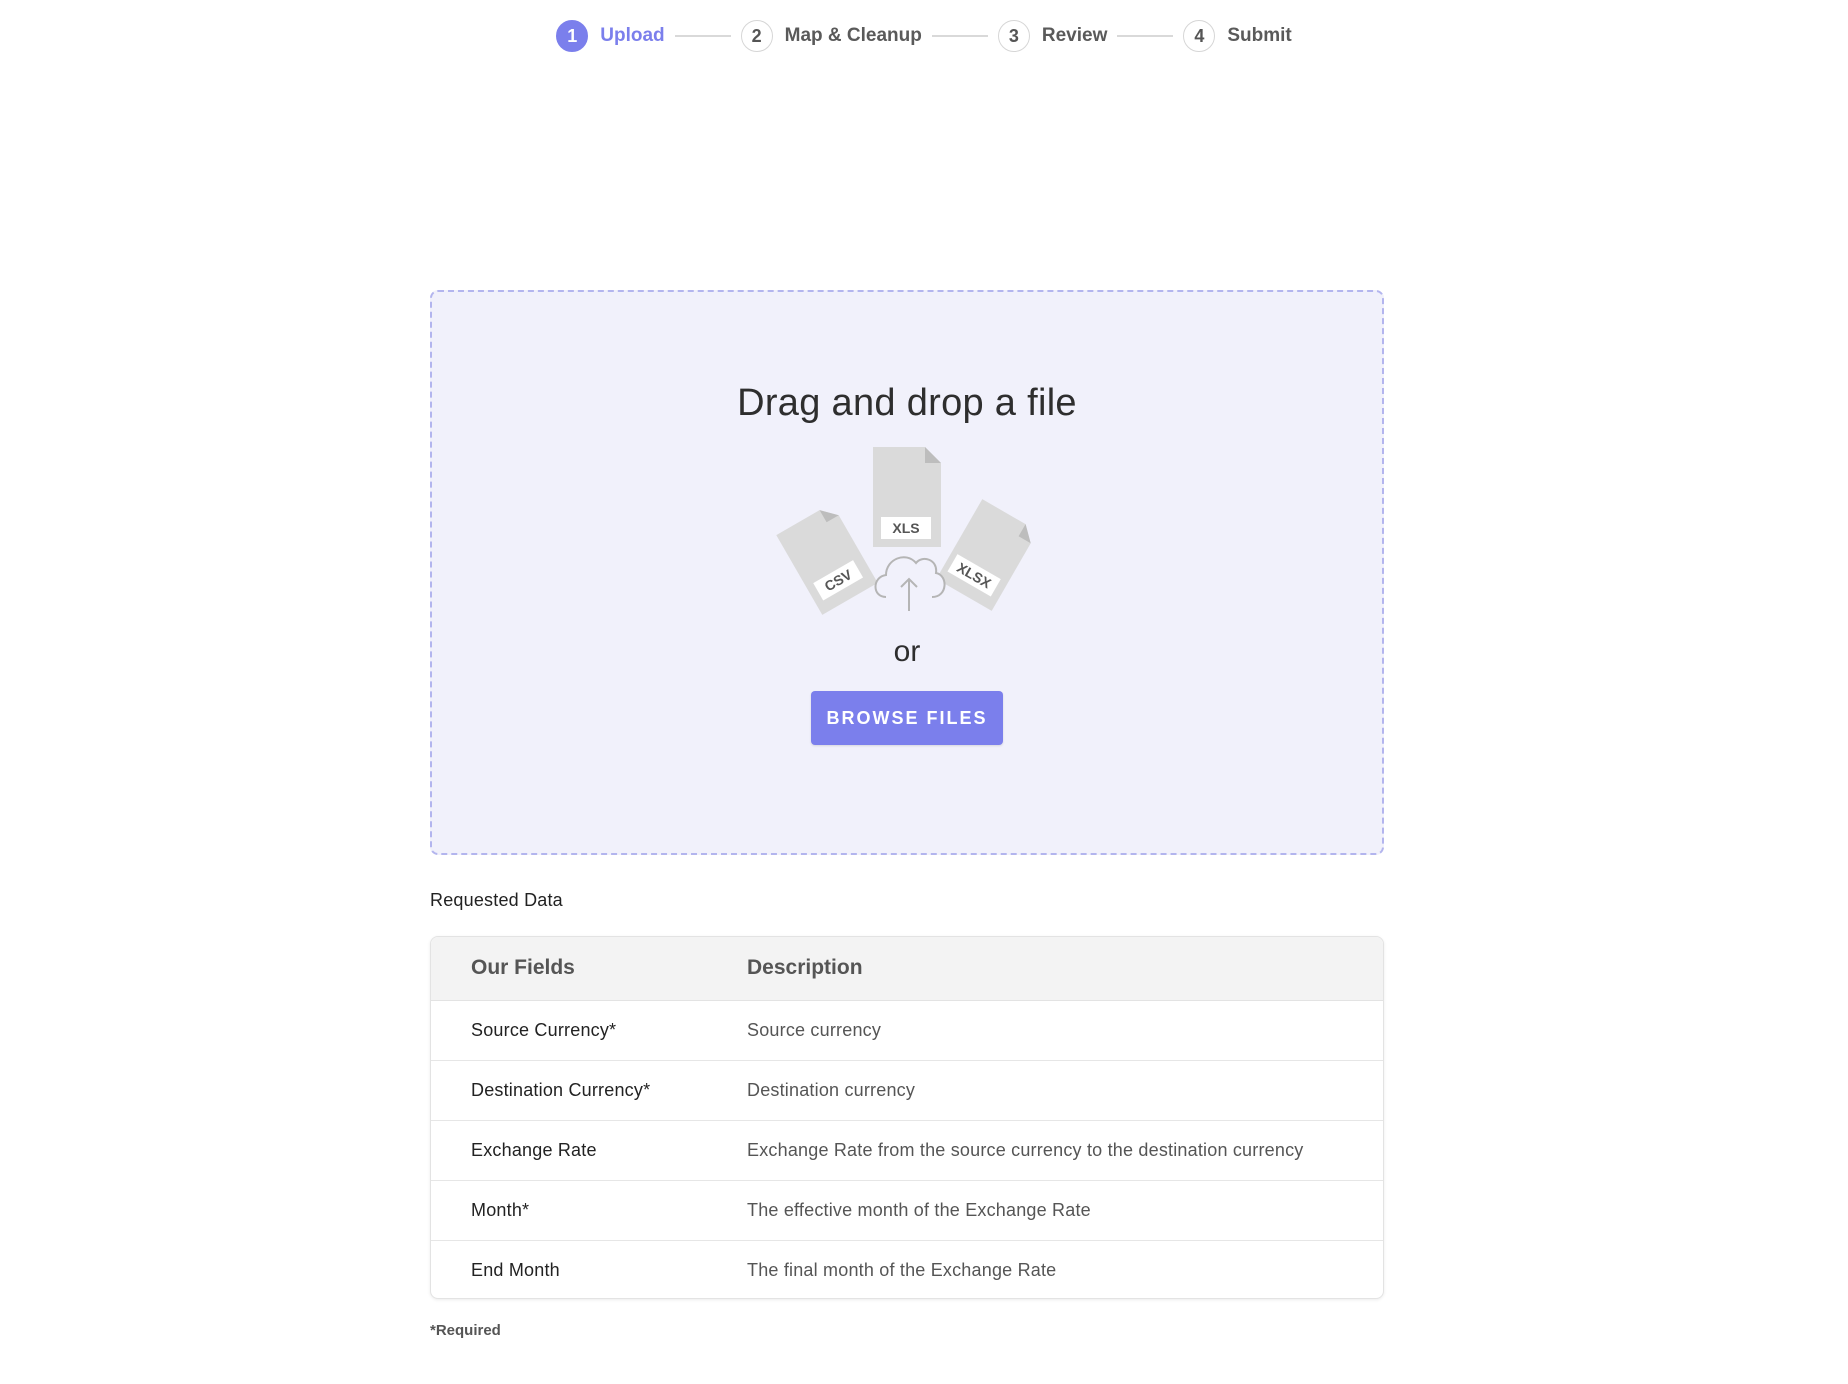 The image size is (1848, 1384). I want to click on step-label-review: Review, so click(1074, 35).